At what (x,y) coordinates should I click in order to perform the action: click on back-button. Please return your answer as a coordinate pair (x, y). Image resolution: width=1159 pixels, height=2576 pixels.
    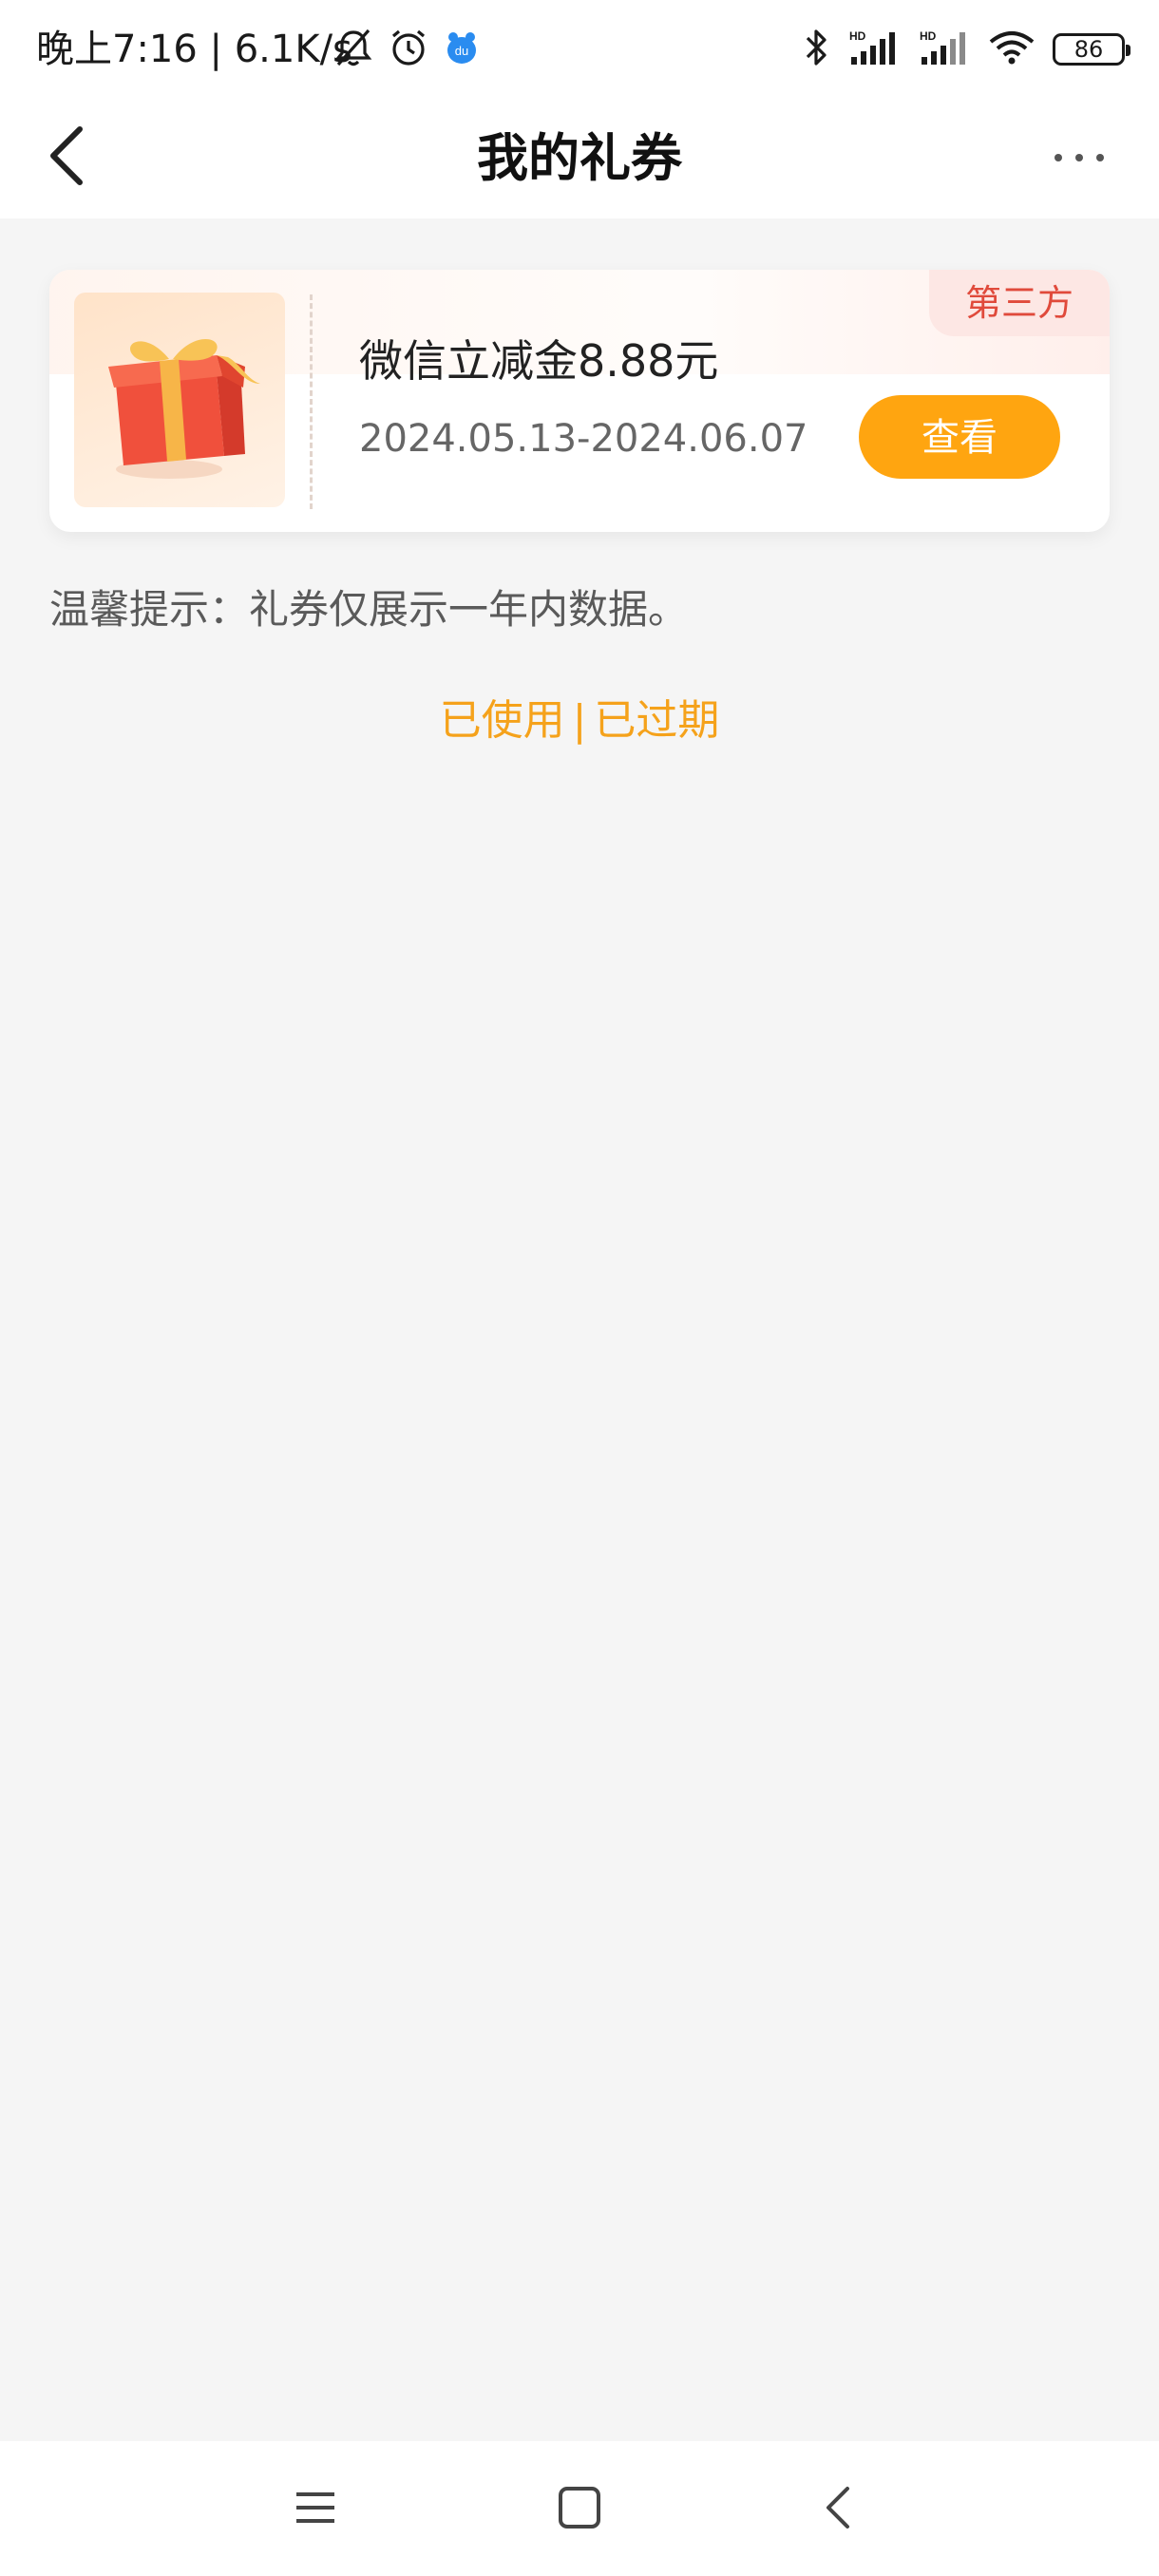
    Looking at the image, I should click on (70, 156).